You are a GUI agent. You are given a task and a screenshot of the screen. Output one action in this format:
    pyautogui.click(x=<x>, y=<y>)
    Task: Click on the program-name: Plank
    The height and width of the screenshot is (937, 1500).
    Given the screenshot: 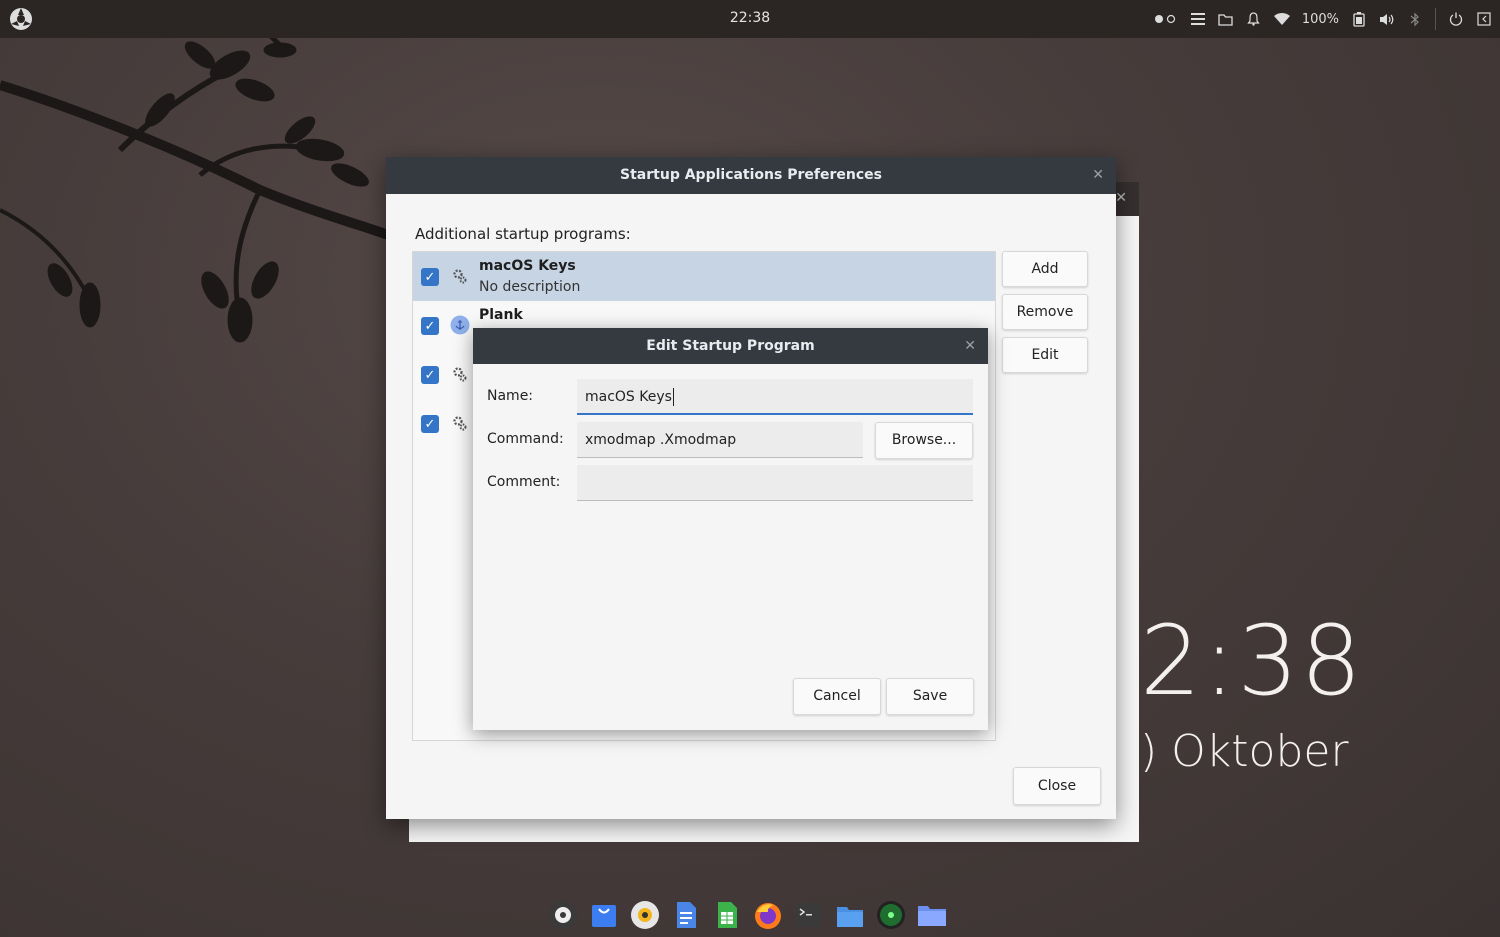 What is the action you would take?
    pyautogui.click(x=501, y=315)
    